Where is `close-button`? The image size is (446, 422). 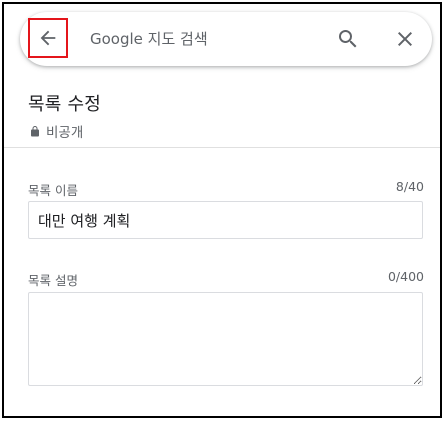 close-button is located at coordinates (405, 39).